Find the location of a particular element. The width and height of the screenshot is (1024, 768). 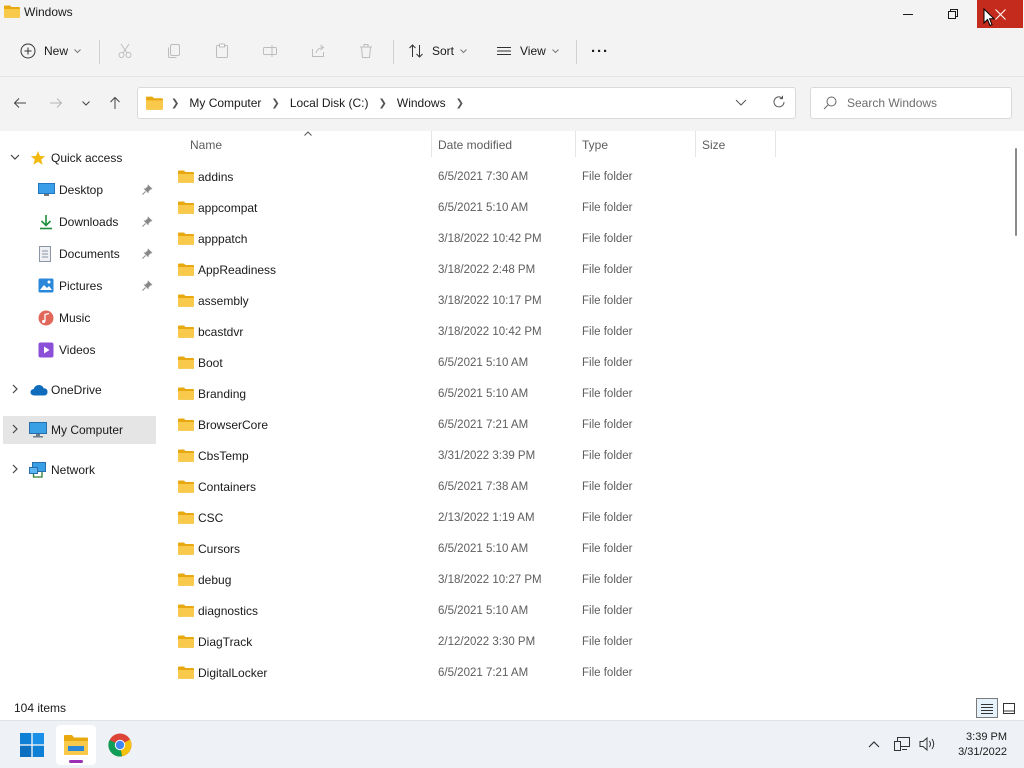

nav-item-desktop: Desktop is located at coordinates (79, 190).